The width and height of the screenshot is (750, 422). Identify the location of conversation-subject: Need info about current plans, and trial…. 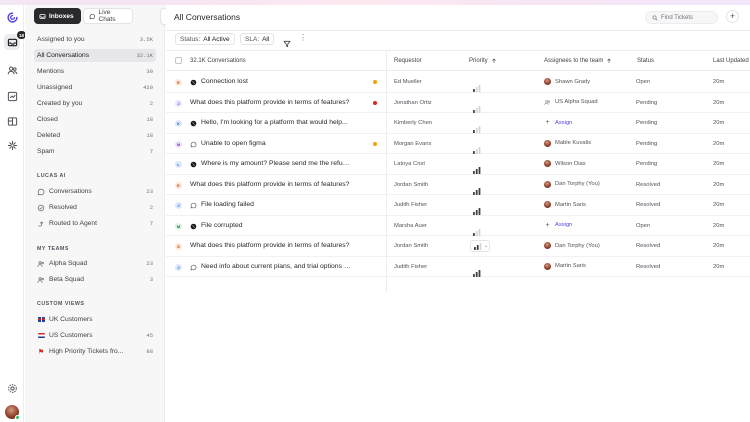
(276, 266).